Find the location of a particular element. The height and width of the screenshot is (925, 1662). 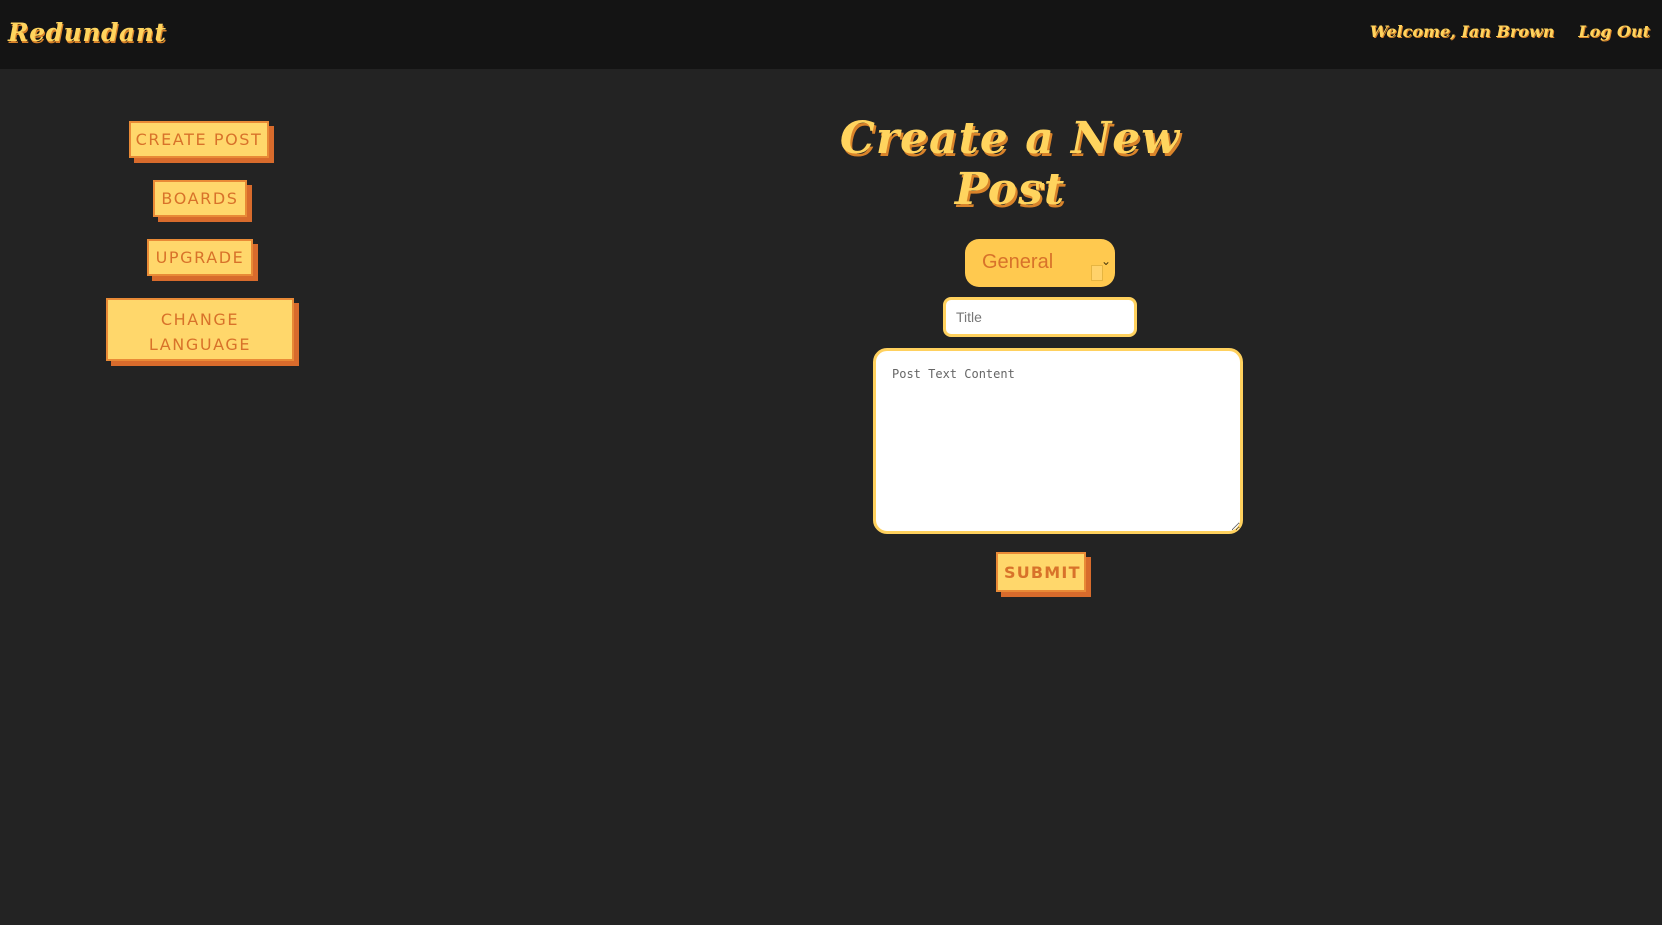

create-post-button: CREATE POST is located at coordinates (199, 139).